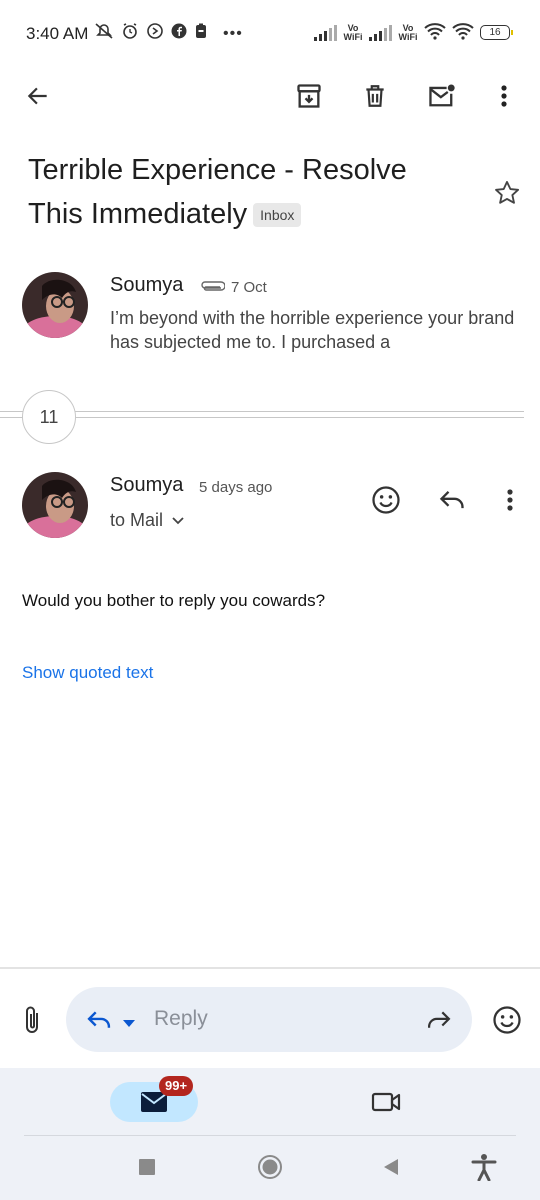 The image size is (540, 1200). I want to click on composer-divider, so click(270, 968).